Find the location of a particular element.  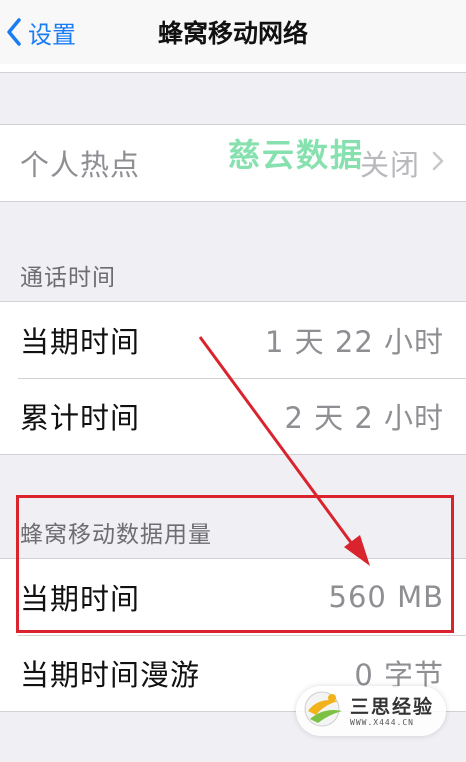

call-time-total-row: 累计时间 2 天 2 小时 is located at coordinates (233, 416).